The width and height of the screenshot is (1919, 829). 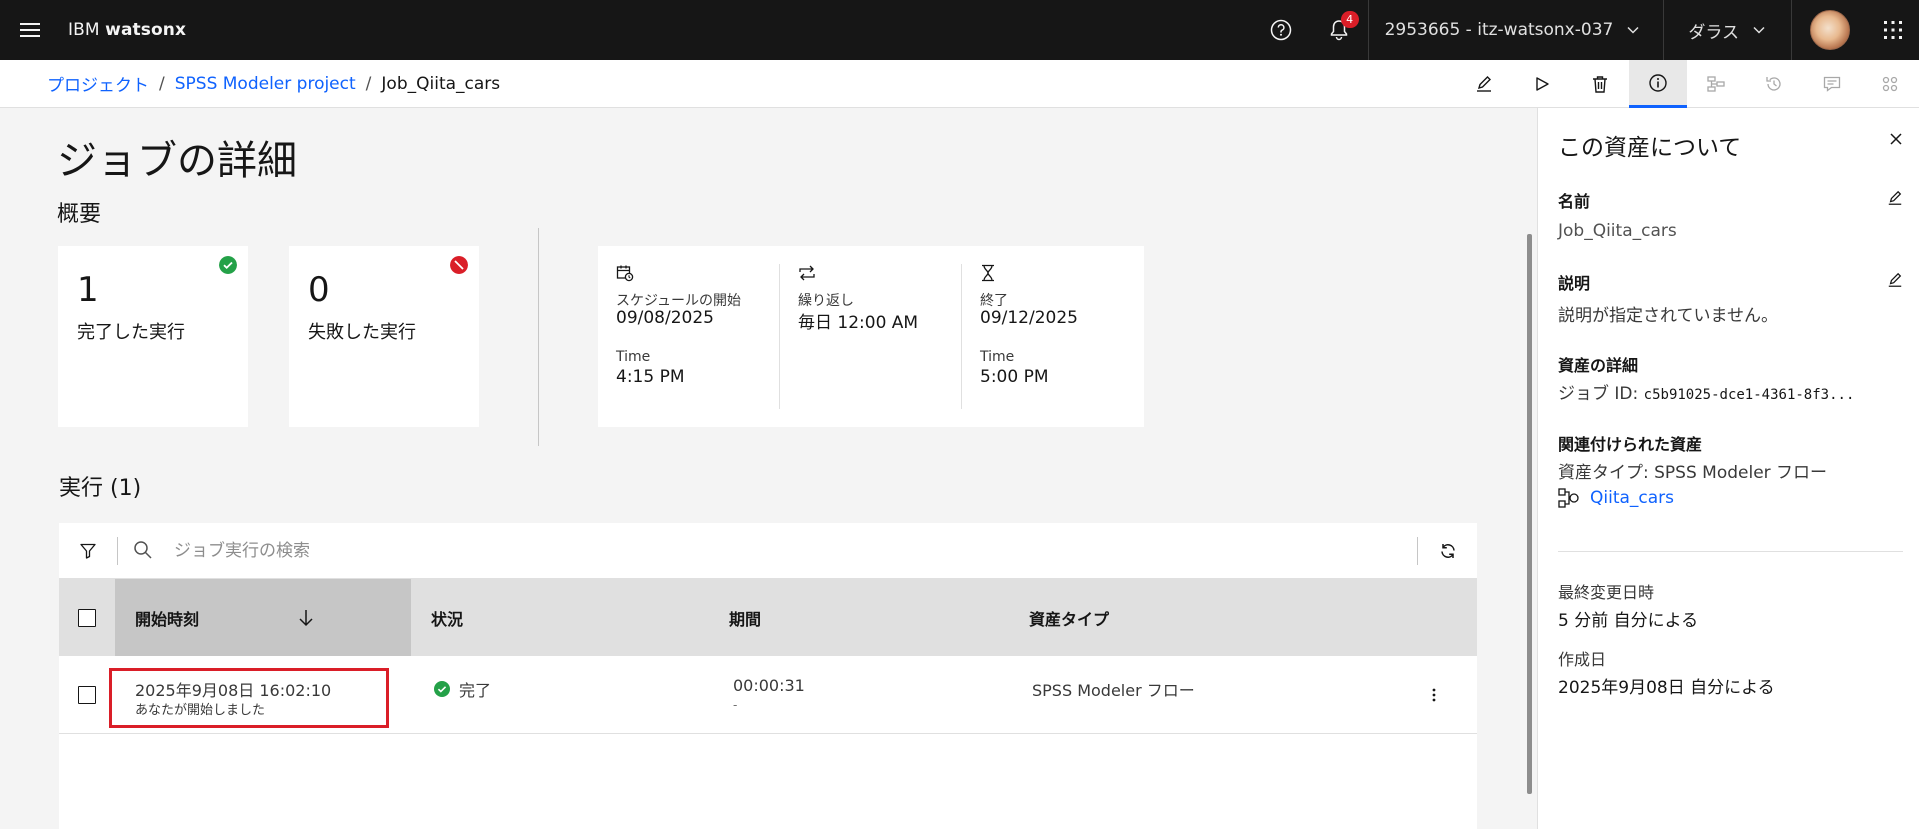 I want to click on completed-runs-count: 1, so click(x=88, y=290).